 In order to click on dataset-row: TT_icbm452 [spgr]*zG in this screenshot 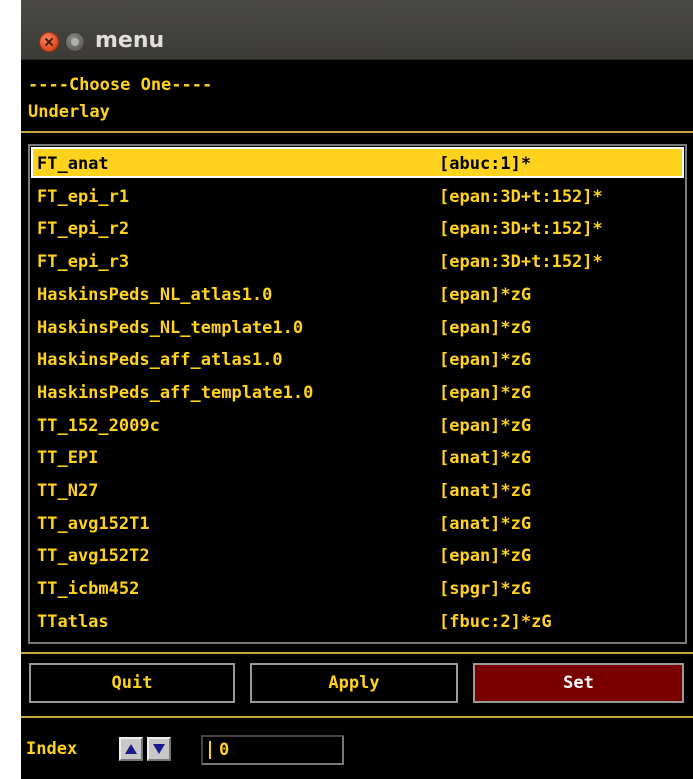, I will do `click(357, 587)`.